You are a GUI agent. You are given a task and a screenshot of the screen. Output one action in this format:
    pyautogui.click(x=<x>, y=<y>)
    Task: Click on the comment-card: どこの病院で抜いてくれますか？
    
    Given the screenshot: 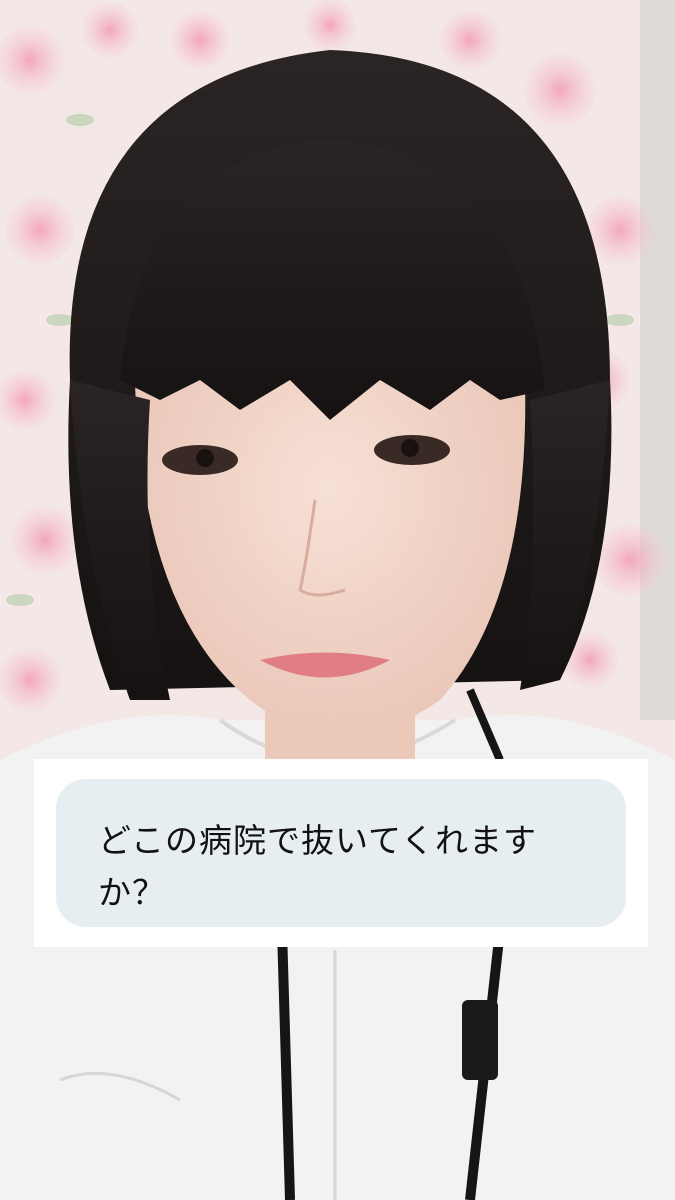 What is the action you would take?
    pyautogui.click(x=341, y=853)
    